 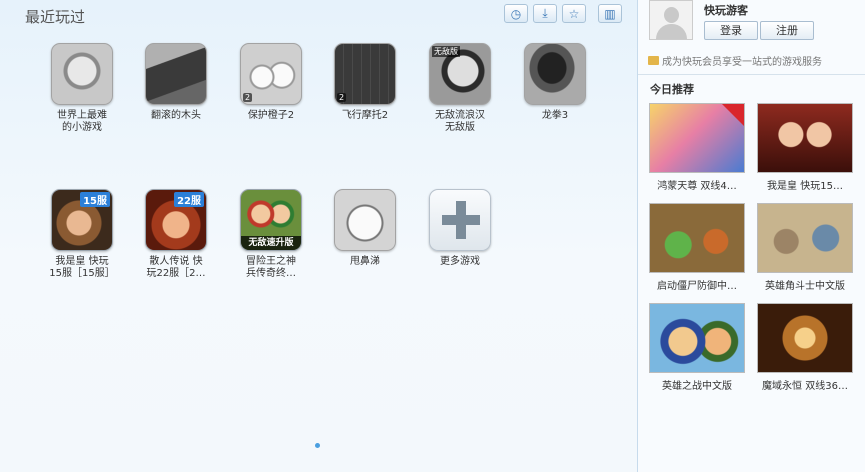 What do you see at coordinates (55, 17) in the screenshot?
I see `panel-title: 最近玩过` at bounding box center [55, 17].